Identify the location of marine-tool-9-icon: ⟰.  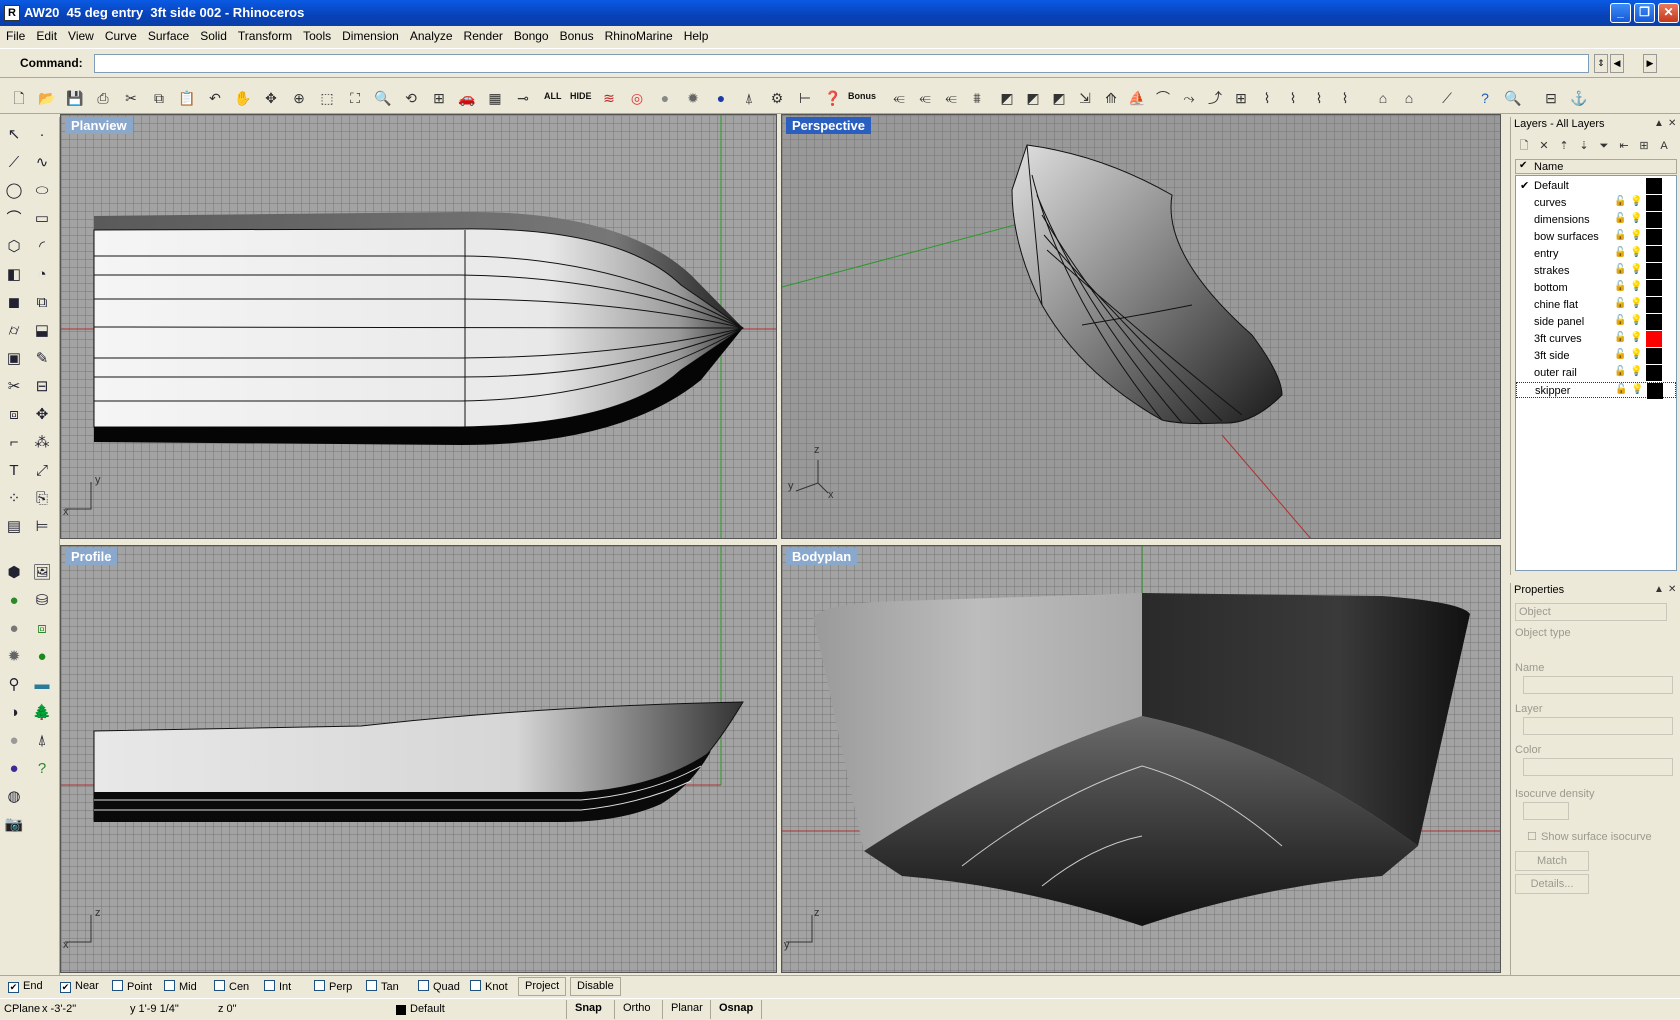
(1111, 98).